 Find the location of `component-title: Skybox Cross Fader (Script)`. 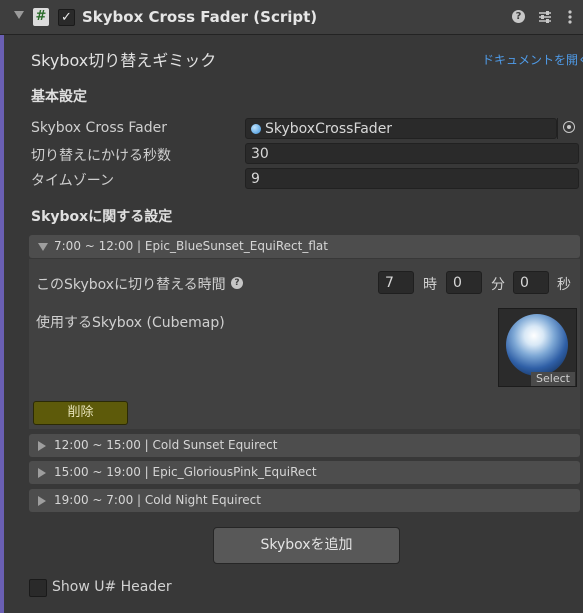

component-title: Skybox Cross Fader (Script) is located at coordinates (200, 17).